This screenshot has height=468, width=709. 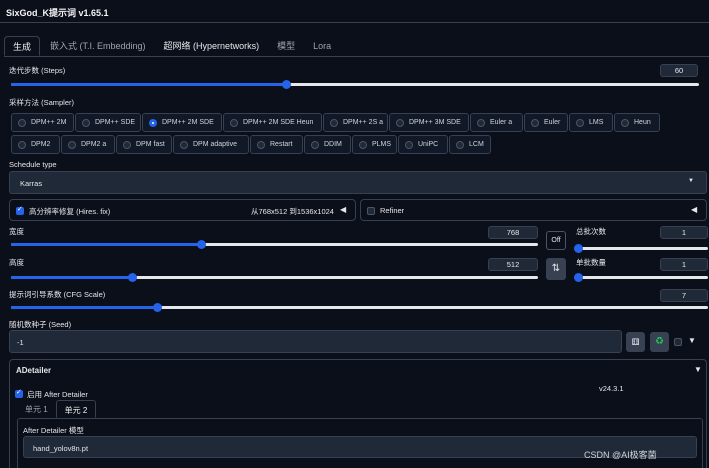 What do you see at coordinates (578, 248) in the screenshot?
I see `batch-count-slider-thumb` at bounding box center [578, 248].